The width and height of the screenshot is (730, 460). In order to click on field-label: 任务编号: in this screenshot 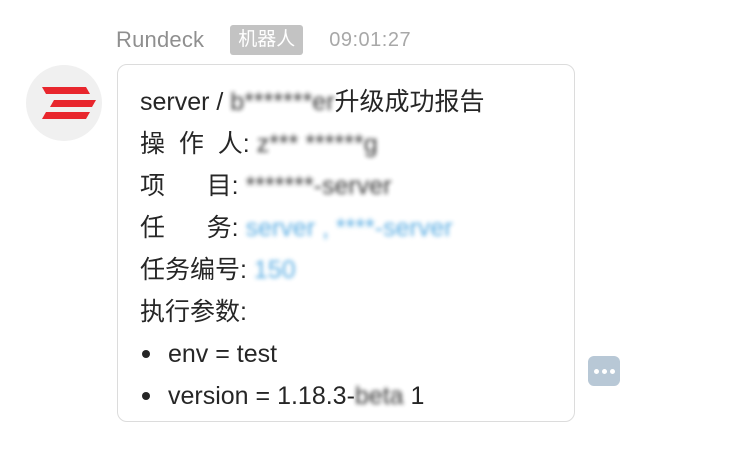, I will do `click(197, 270)`.